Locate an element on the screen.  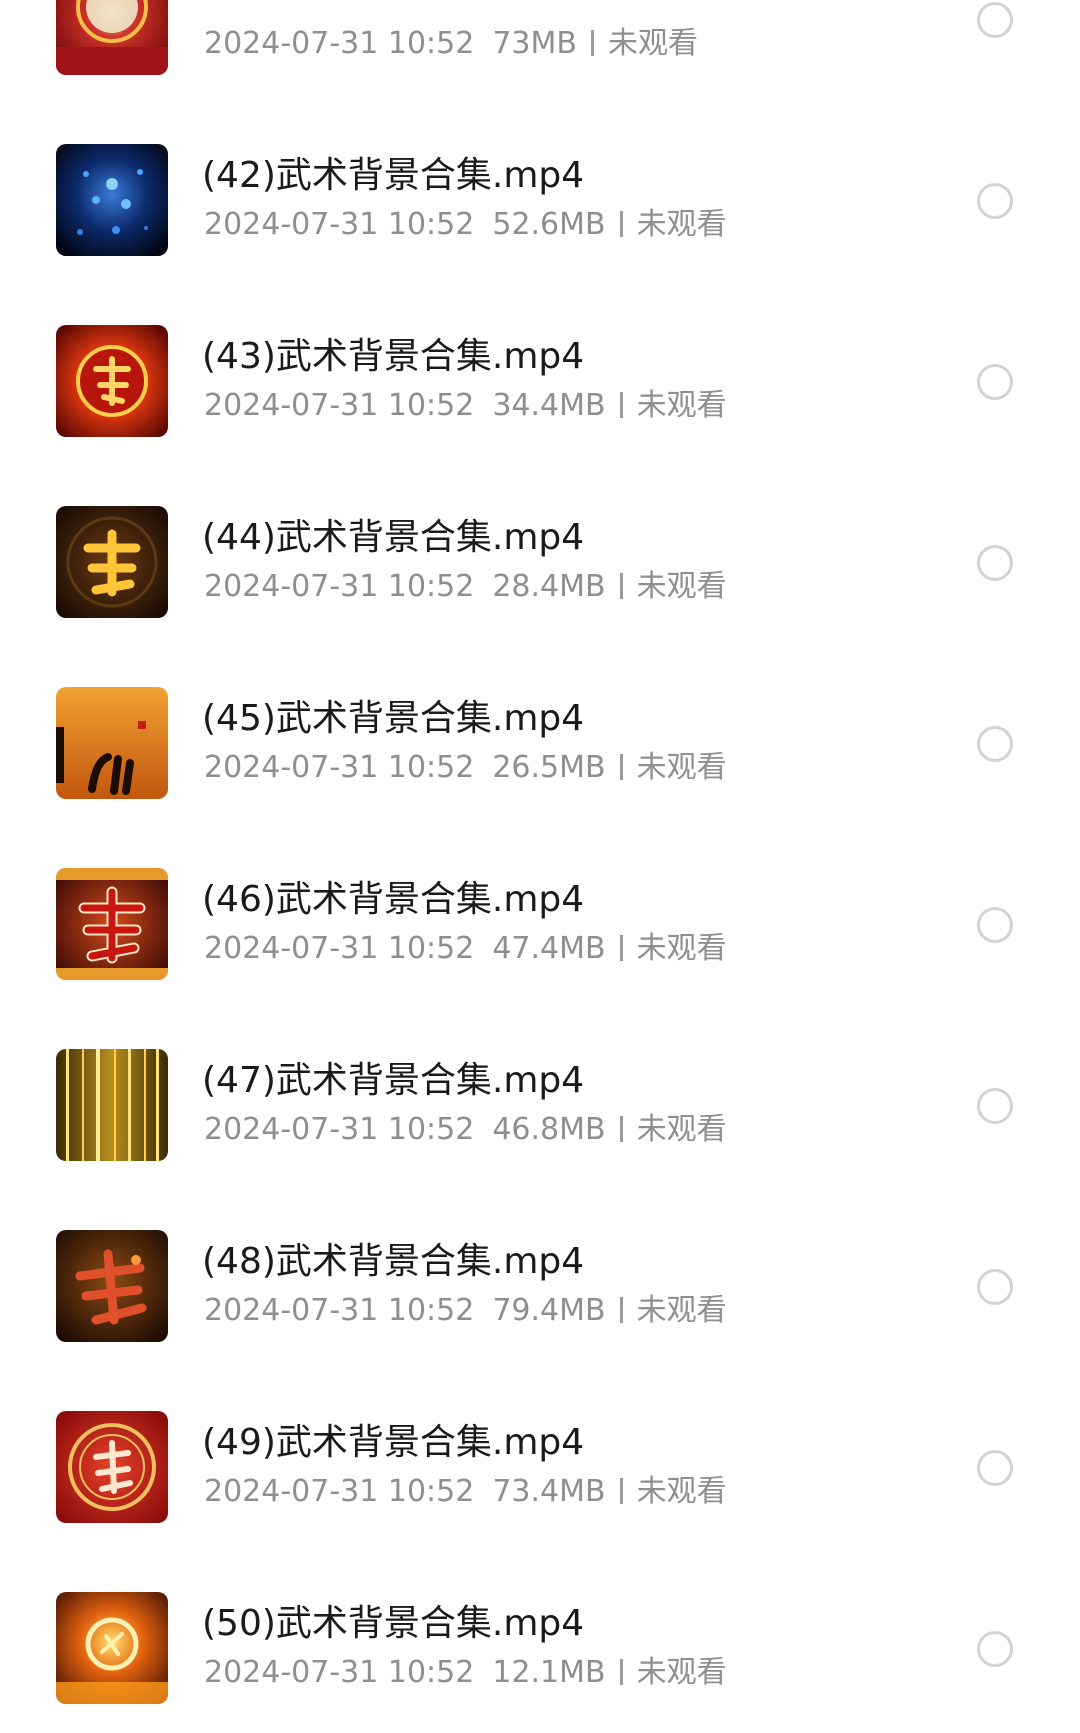
ink-calligraphy-thumbnail-icon is located at coordinates (112, 742).